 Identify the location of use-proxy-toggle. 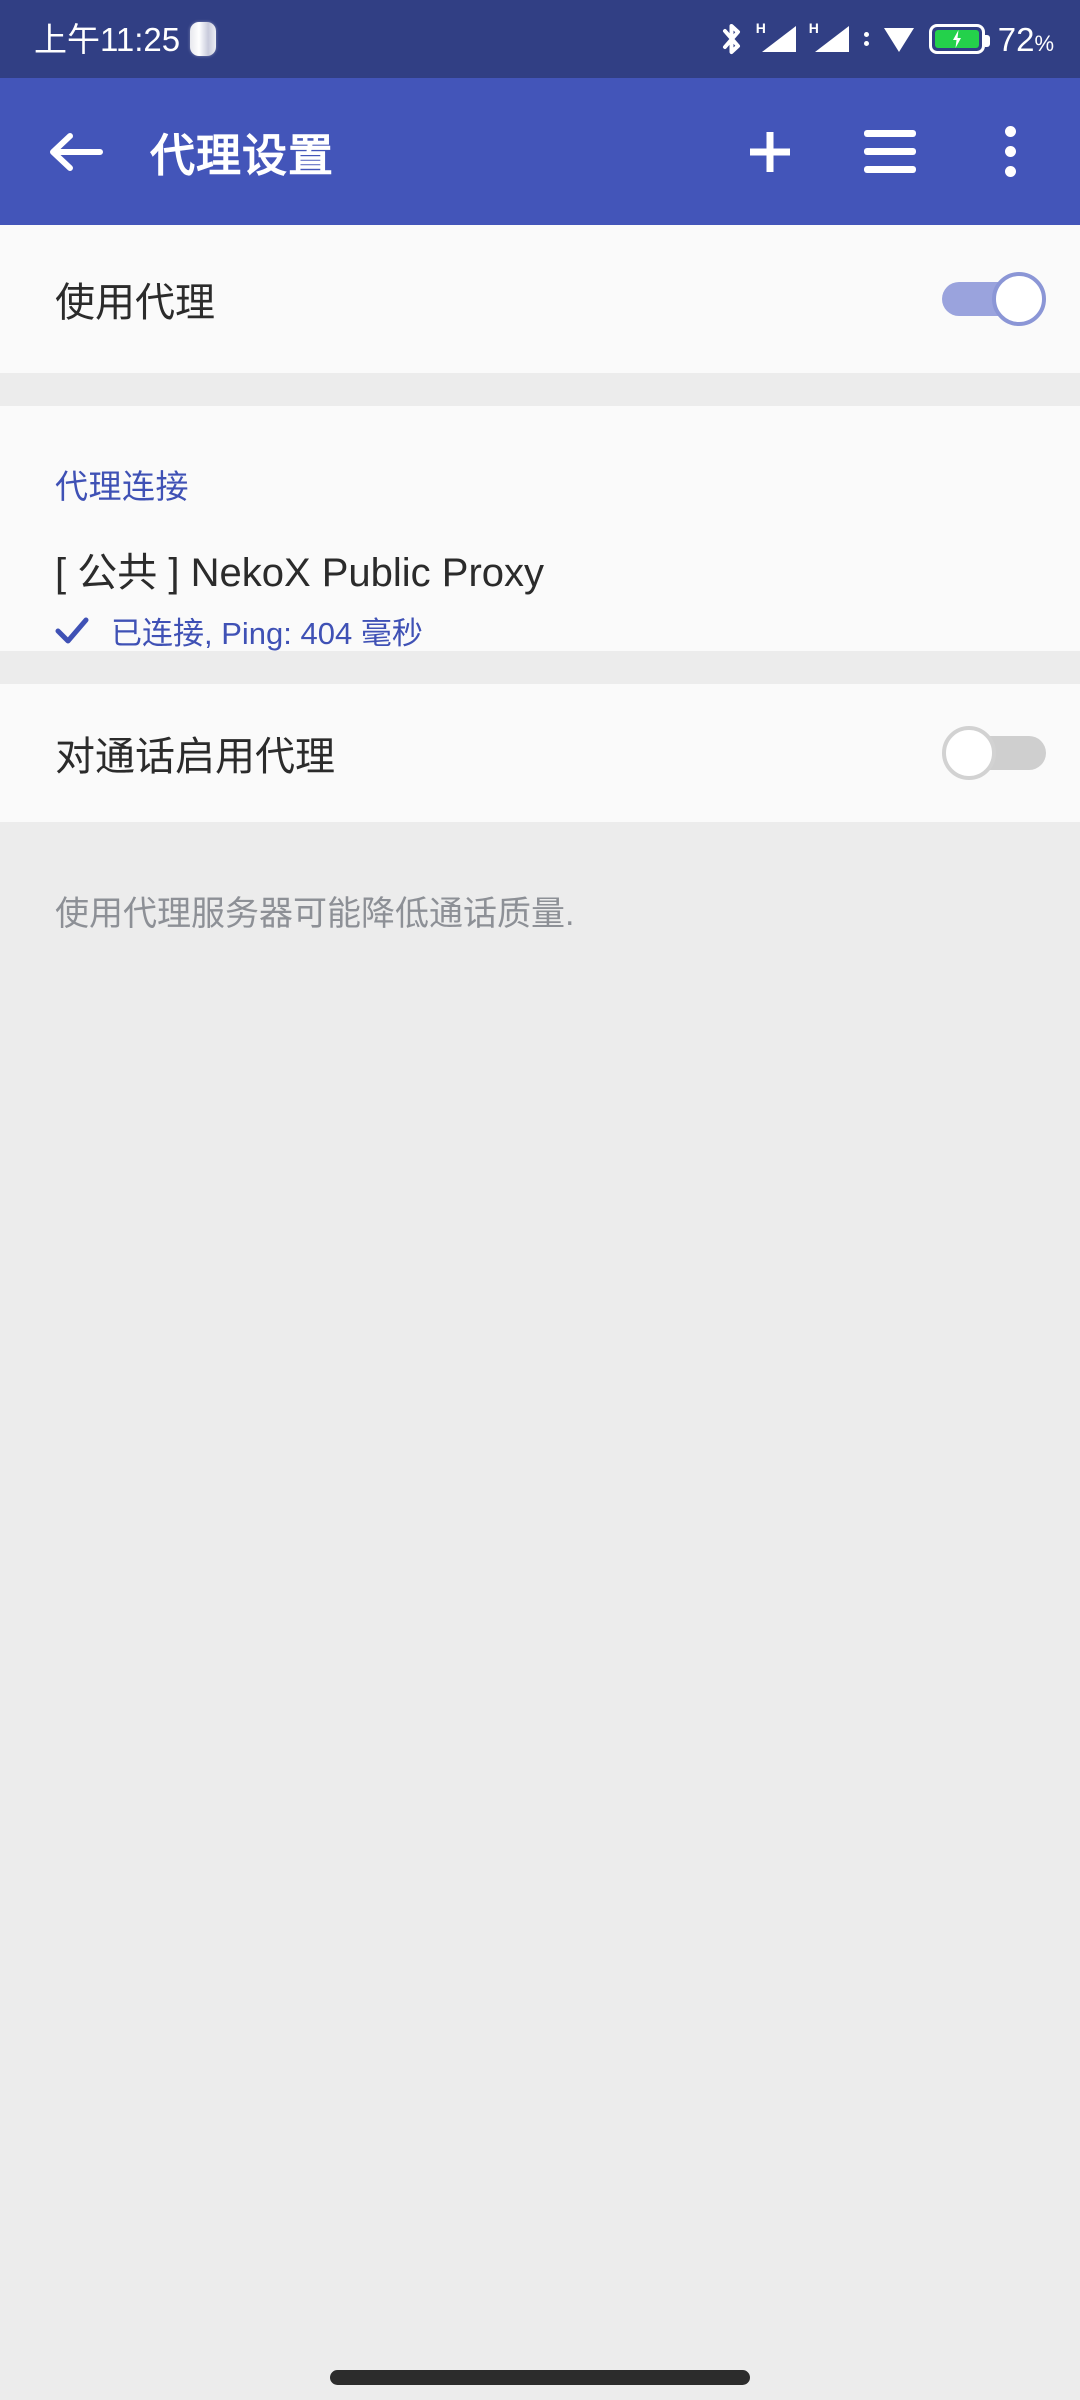
(994, 299).